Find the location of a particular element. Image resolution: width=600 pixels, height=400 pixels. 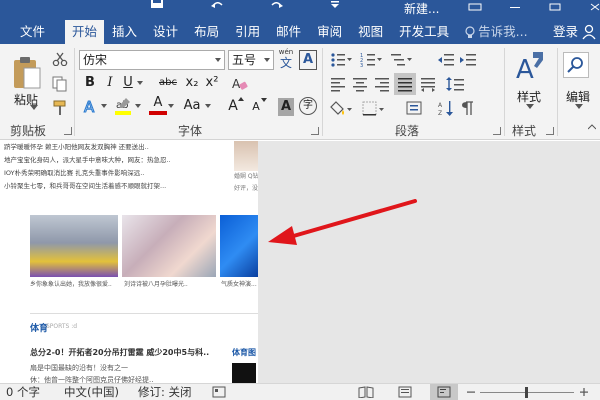

copy-icon is located at coordinates (60, 84).